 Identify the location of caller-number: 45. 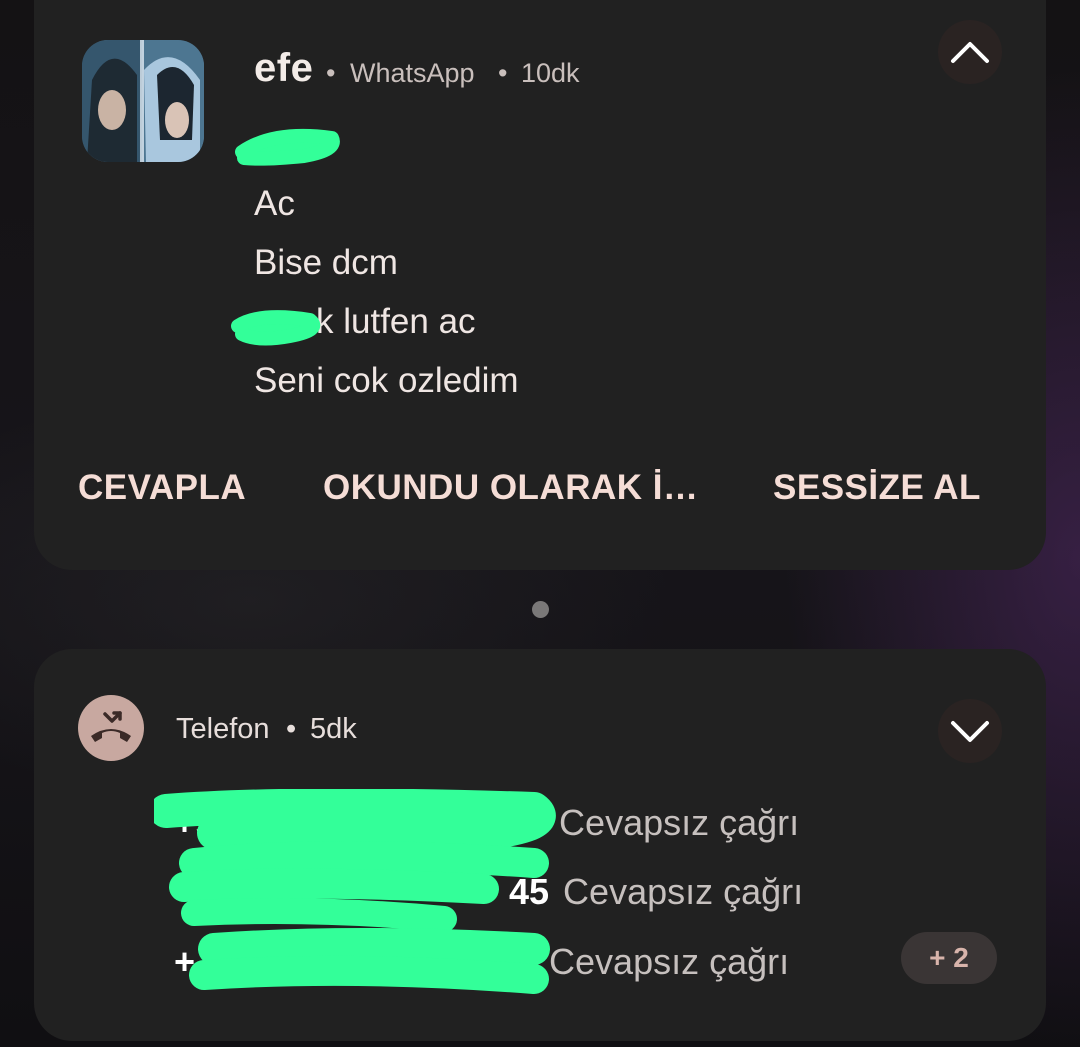
(529, 891).